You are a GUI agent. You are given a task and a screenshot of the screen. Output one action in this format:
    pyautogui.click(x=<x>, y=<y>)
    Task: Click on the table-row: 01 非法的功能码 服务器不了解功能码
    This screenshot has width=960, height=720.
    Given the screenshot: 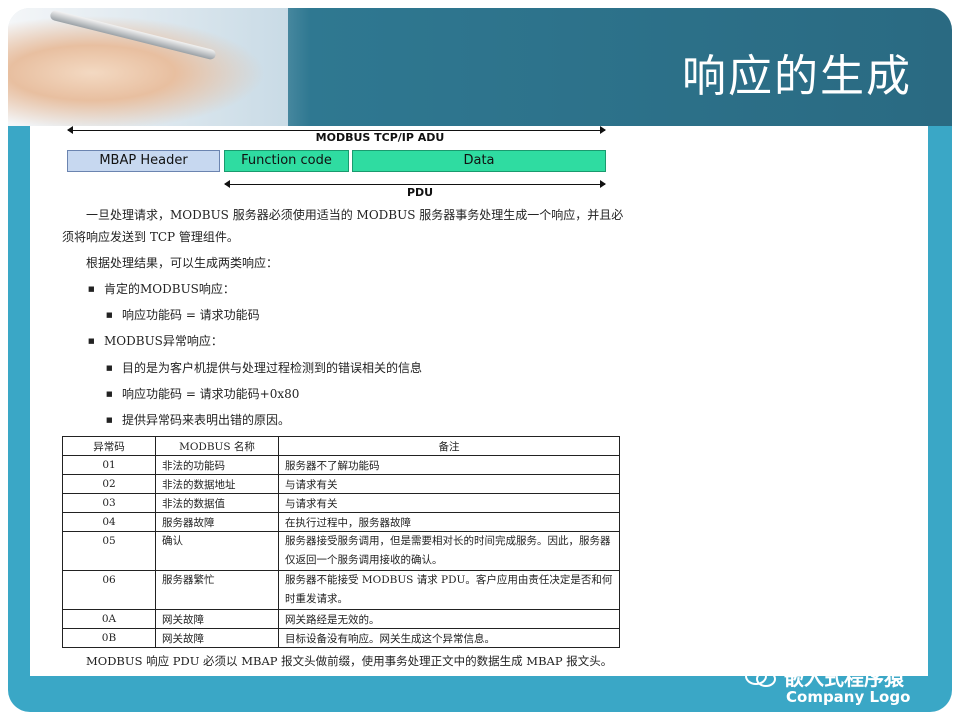 What is the action you would take?
    pyautogui.click(x=341, y=465)
    